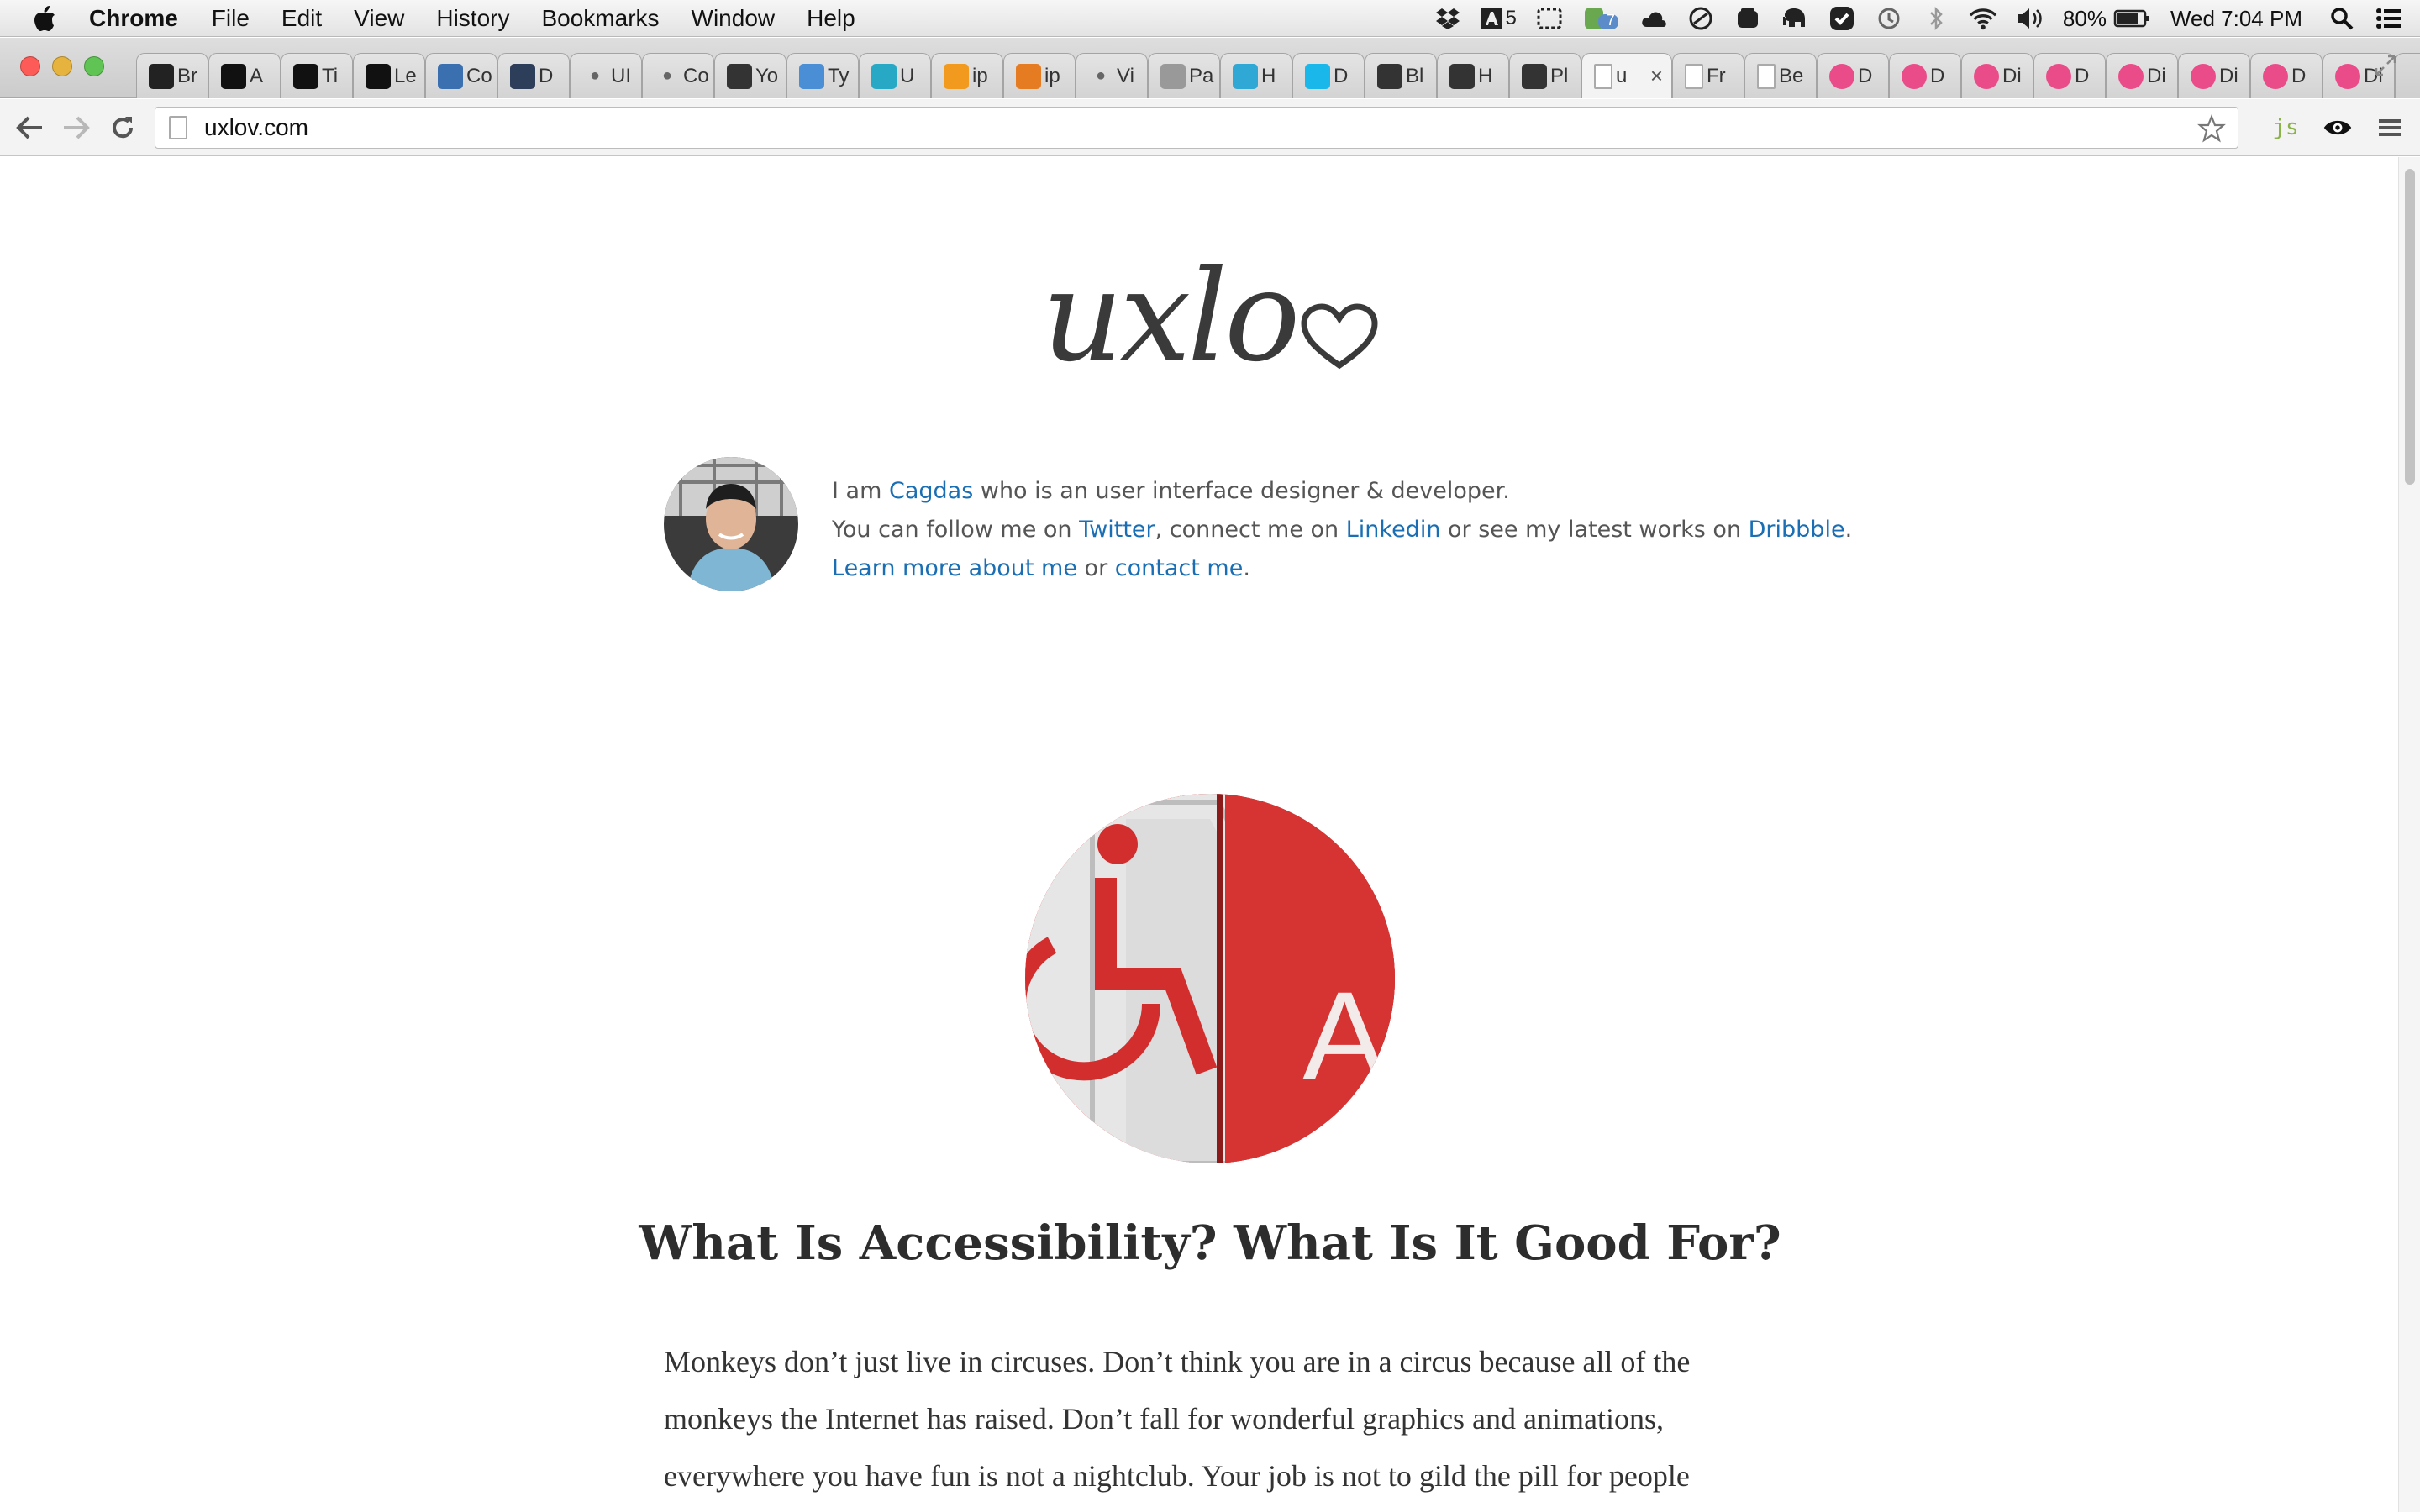 The width and height of the screenshot is (2420, 1512). What do you see at coordinates (2338, 128) in the screenshot?
I see `eye-extension-icon` at bounding box center [2338, 128].